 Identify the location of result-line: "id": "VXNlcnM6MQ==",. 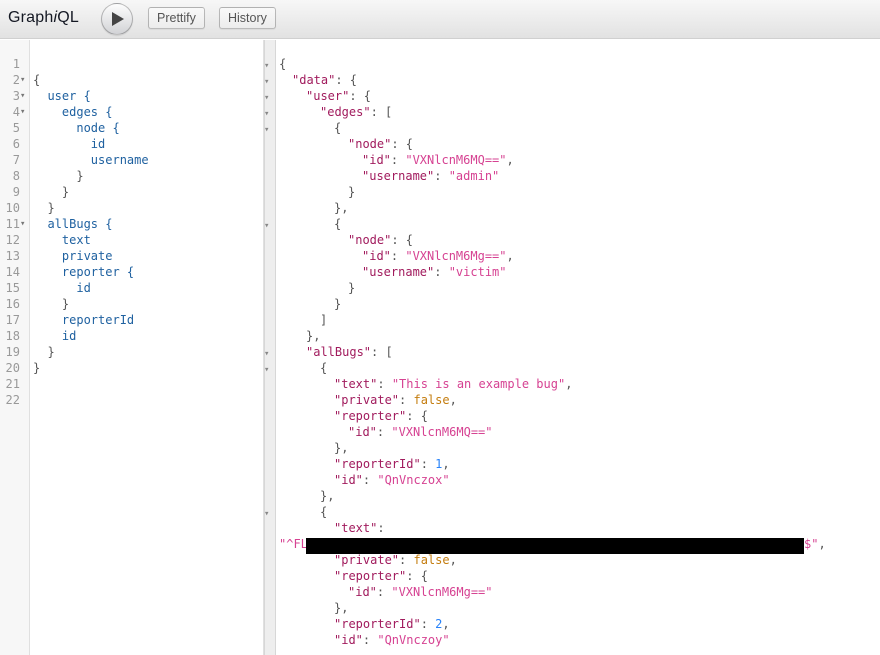
(438, 160).